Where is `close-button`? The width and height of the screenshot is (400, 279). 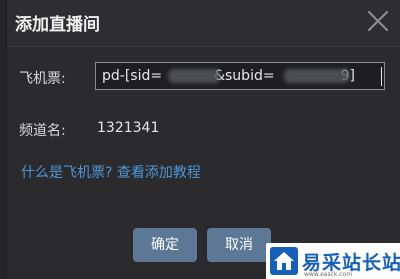 close-button is located at coordinates (378, 21).